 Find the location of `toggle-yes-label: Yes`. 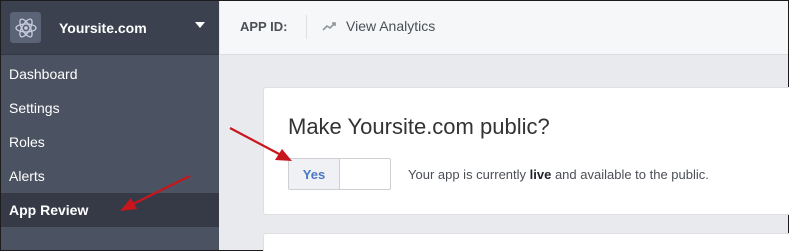

toggle-yes-label: Yes is located at coordinates (314, 174).